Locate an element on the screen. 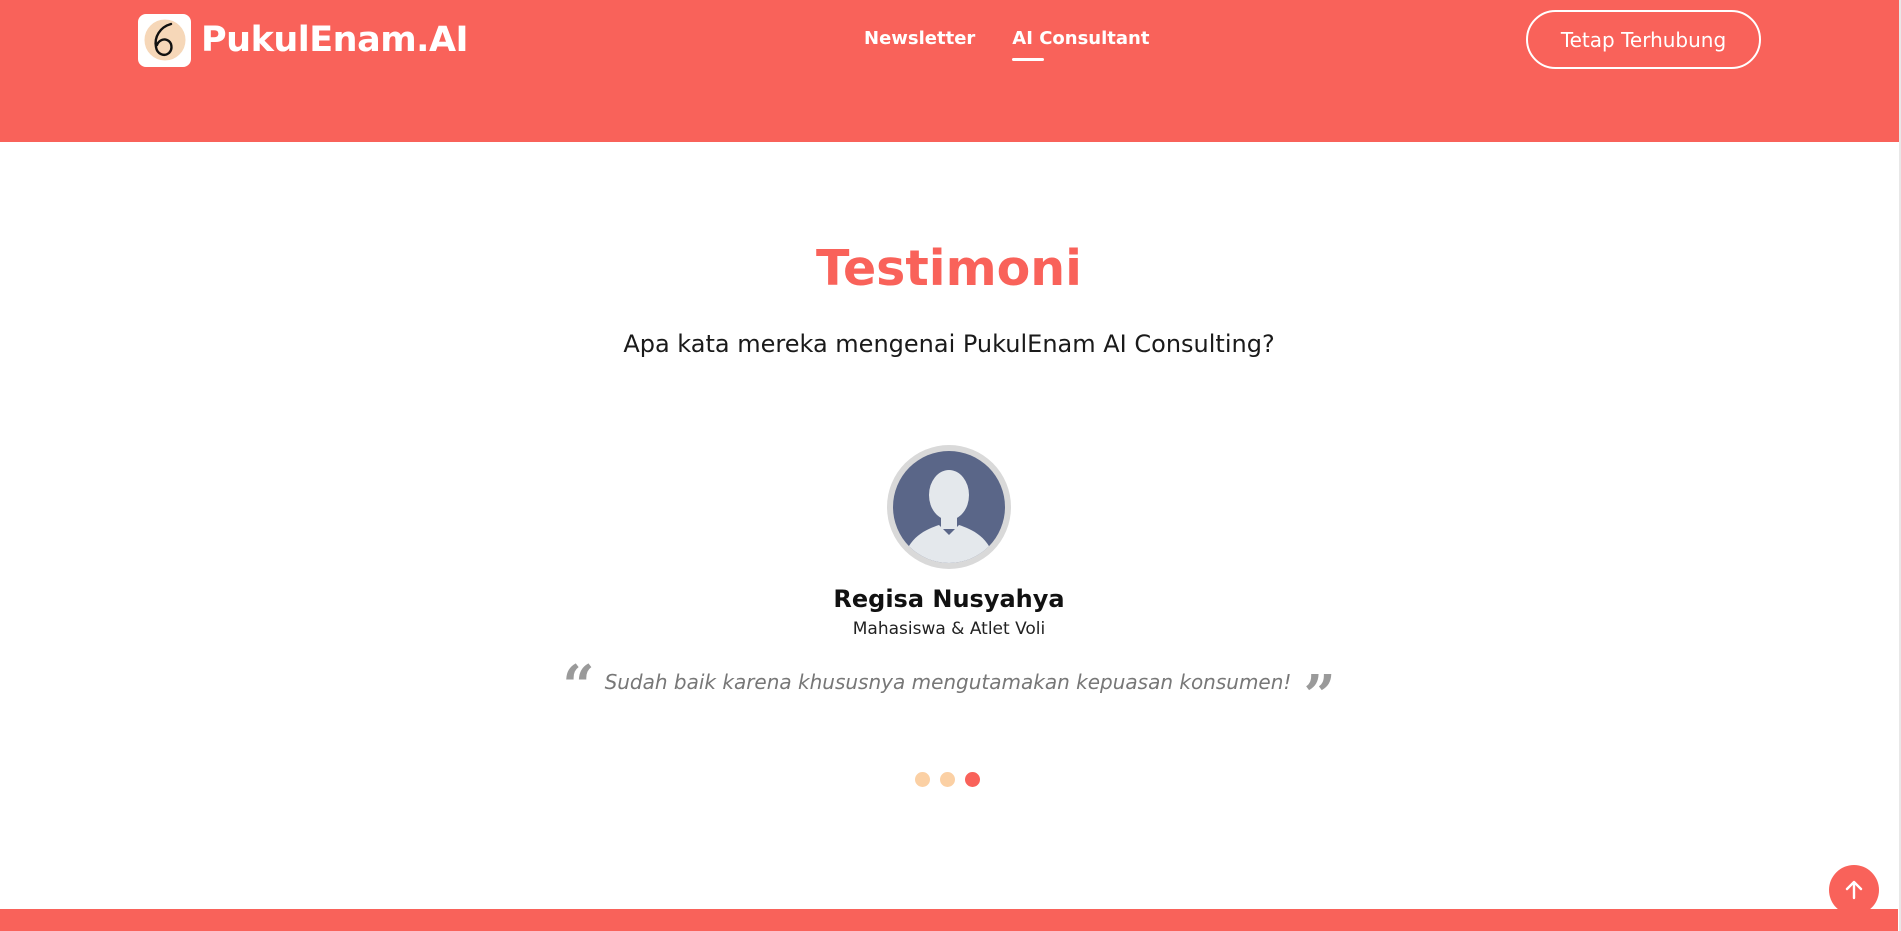 Image resolution: width=1901 pixels, height=931 pixels. arrow-up-icon is located at coordinates (1854, 890).